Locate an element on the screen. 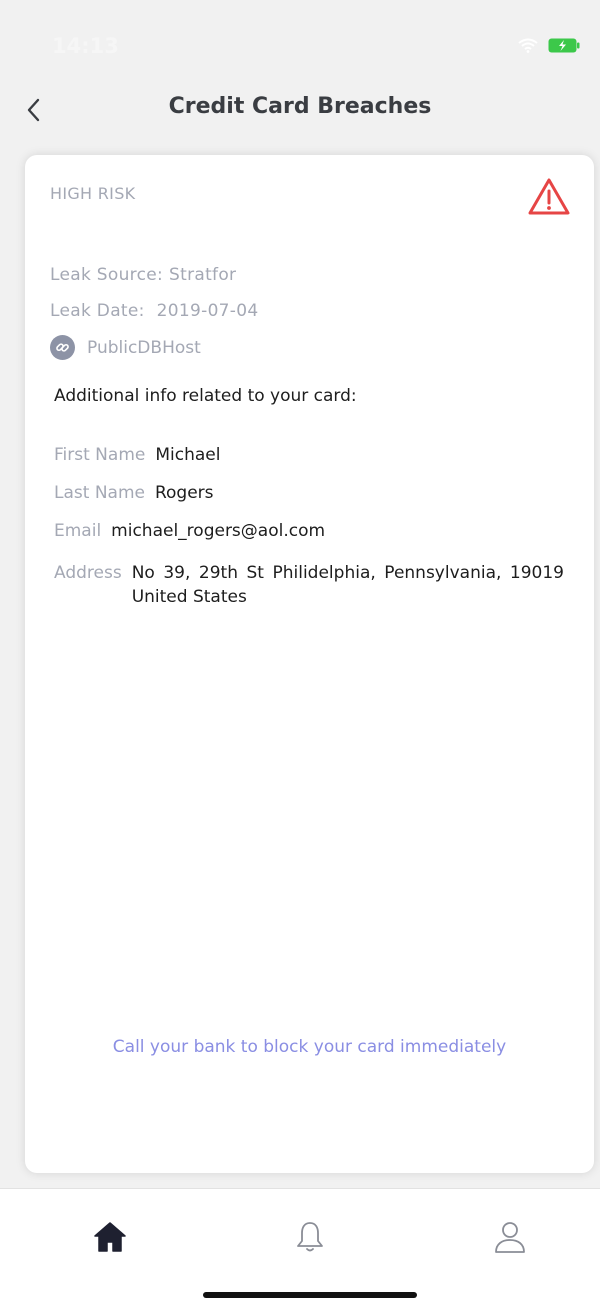  field-label: Email is located at coordinates (78, 531).